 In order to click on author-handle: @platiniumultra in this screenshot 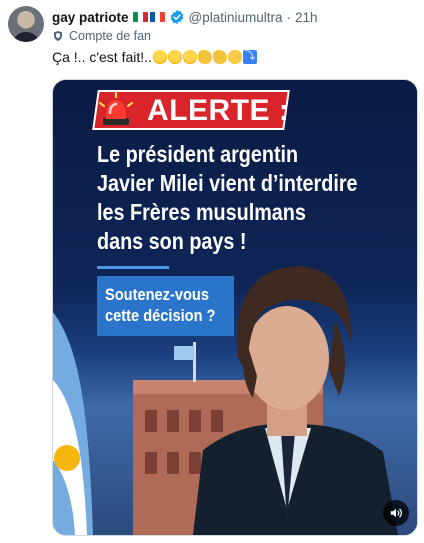, I will do `click(236, 17)`.